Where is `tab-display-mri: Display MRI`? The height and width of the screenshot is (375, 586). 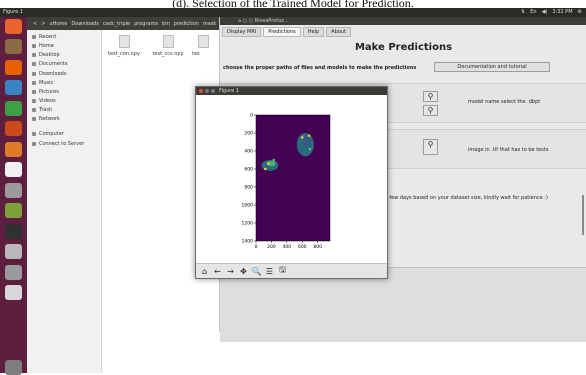
tab-display-mri: Display MRI is located at coordinates (242, 32).